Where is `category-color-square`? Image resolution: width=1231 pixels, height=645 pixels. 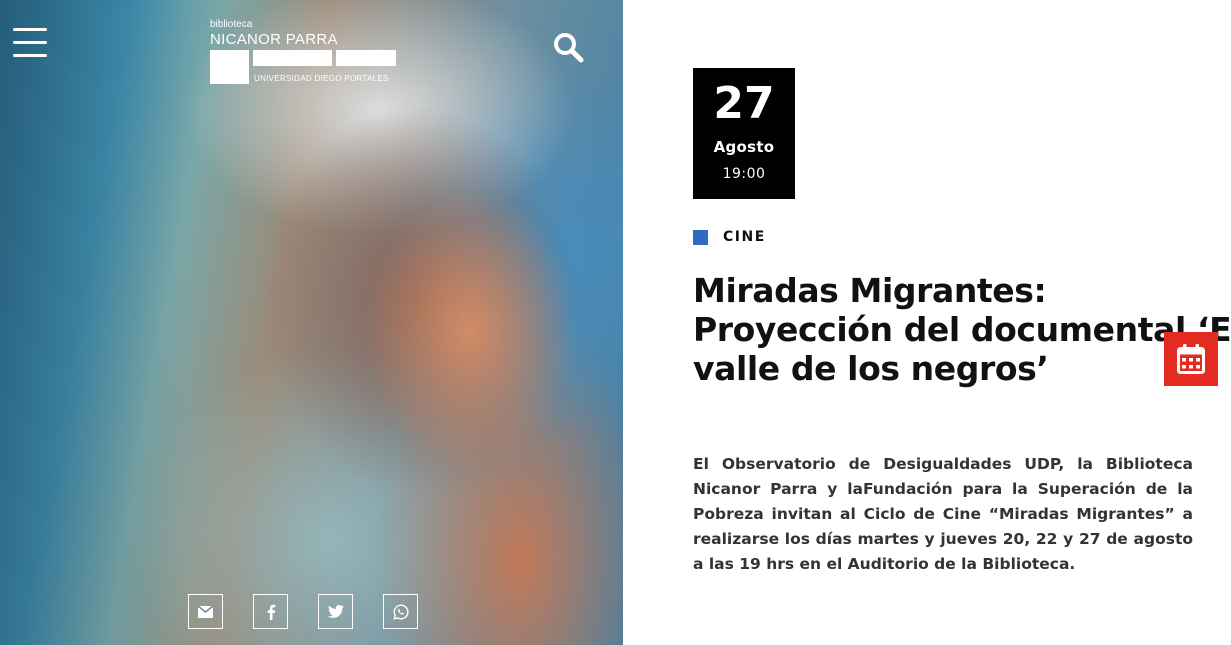 category-color-square is located at coordinates (700, 237).